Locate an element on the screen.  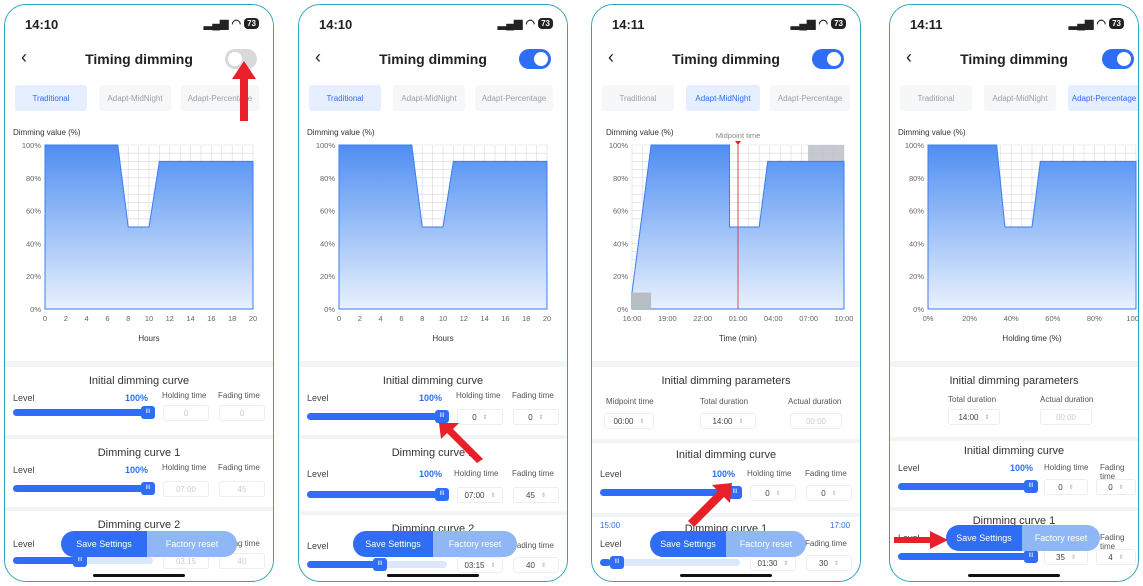
x-tick-label: 20 is located at coordinates (547, 318).